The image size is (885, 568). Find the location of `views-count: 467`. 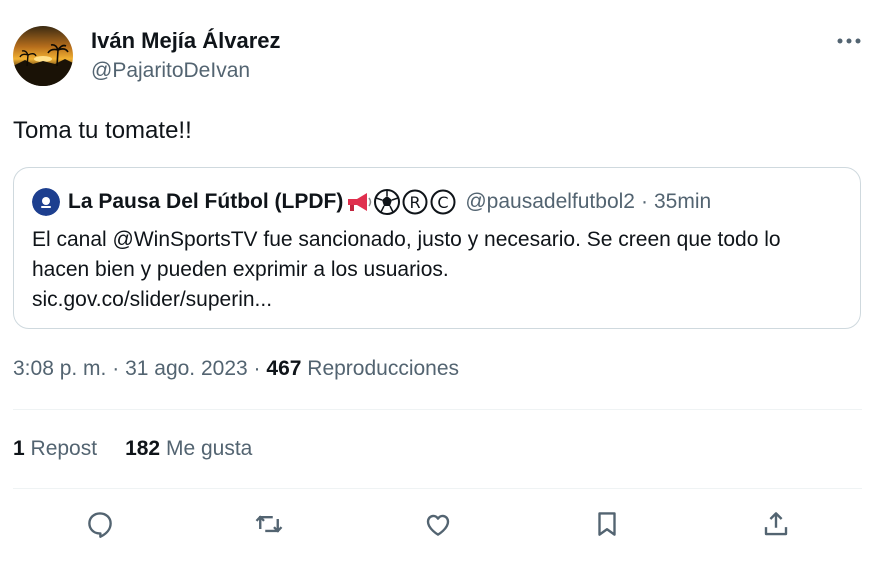

views-count: 467 is located at coordinates (284, 368).